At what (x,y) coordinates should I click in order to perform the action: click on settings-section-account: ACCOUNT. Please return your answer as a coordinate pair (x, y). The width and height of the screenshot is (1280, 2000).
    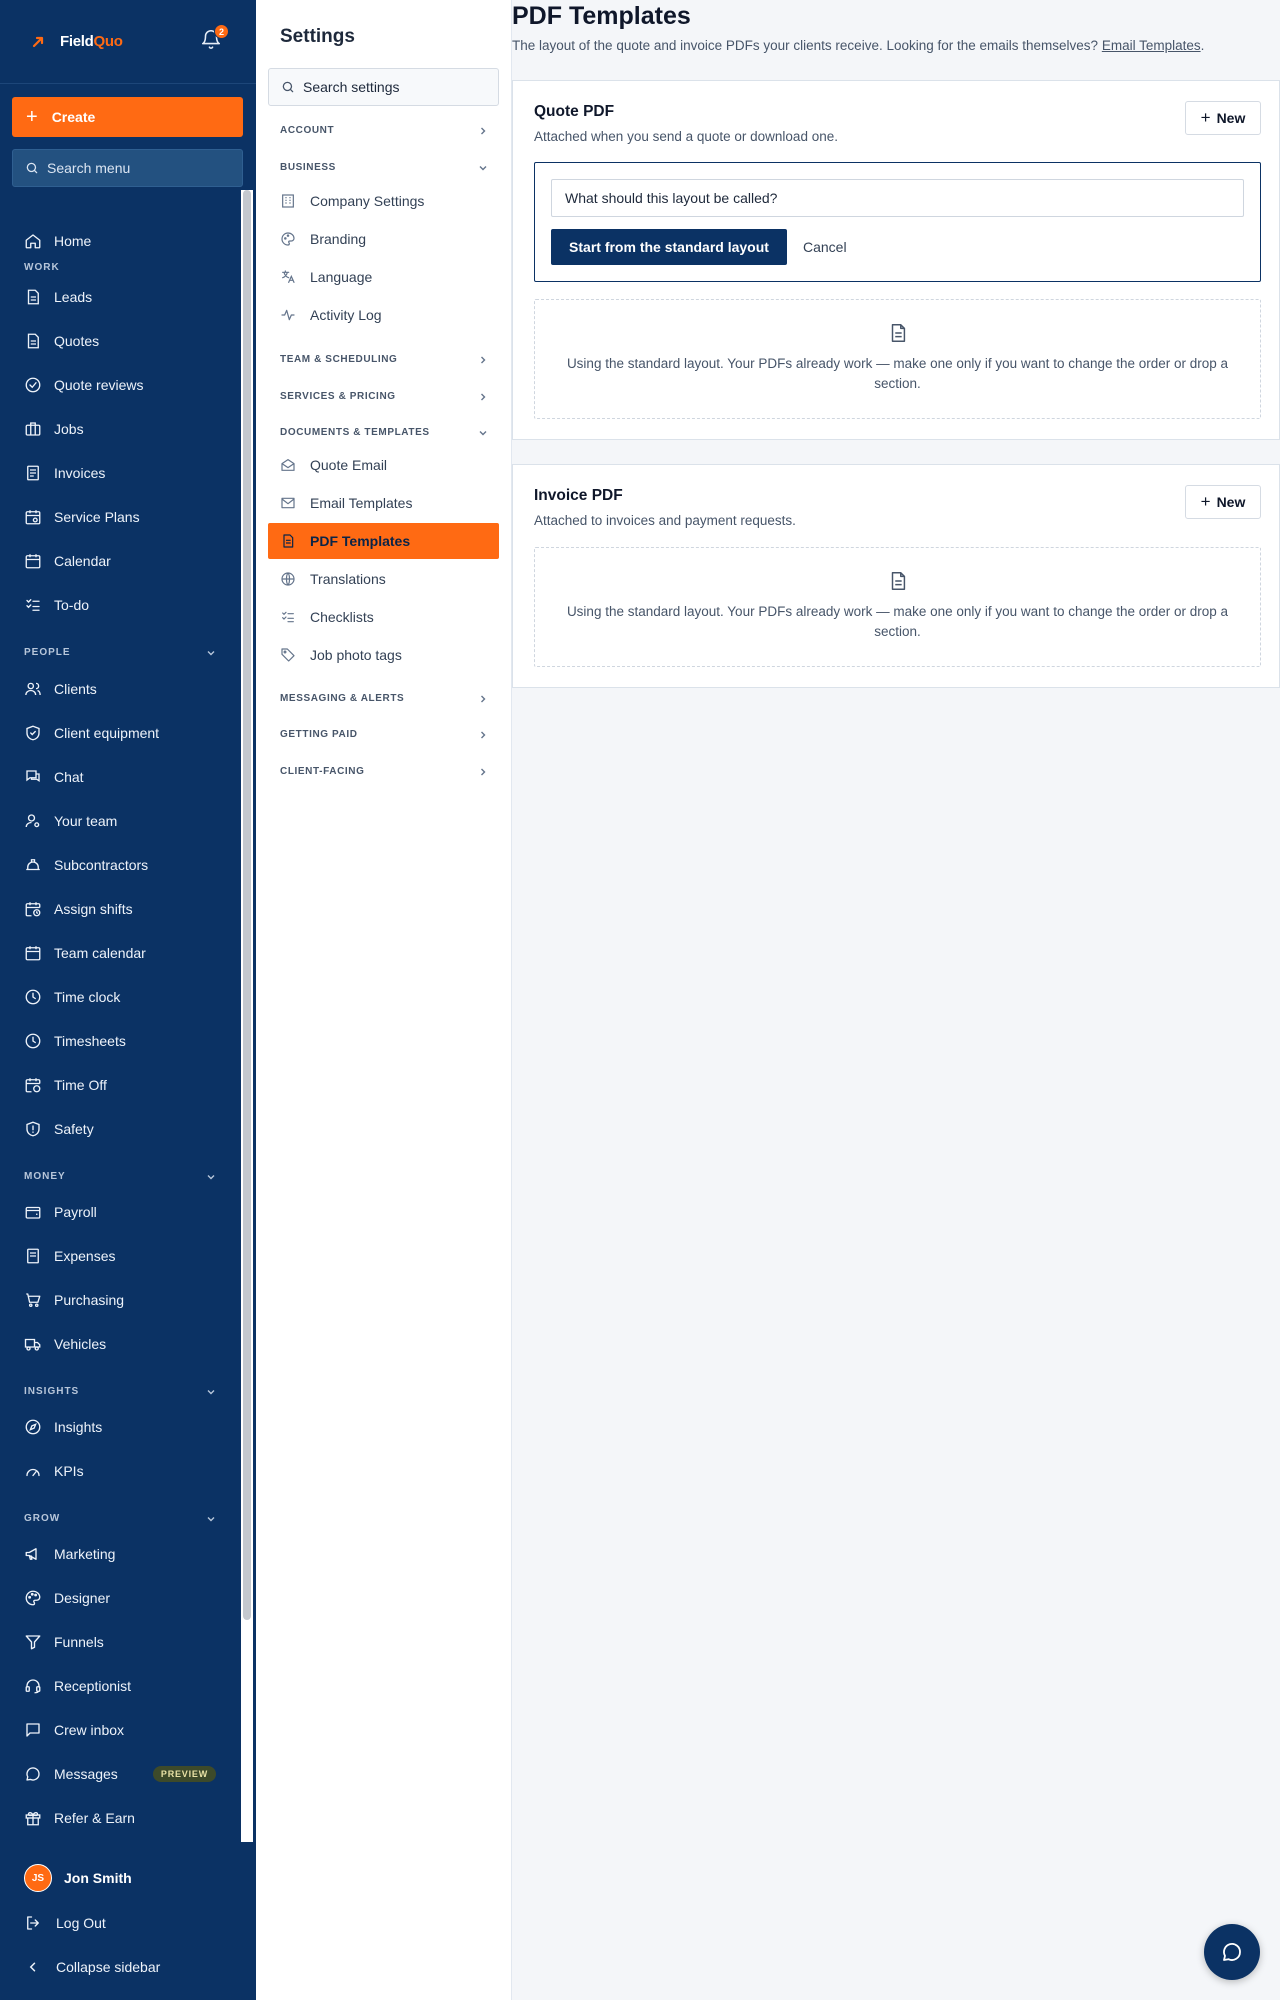
    Looking at the image, I should click on (384, 130).